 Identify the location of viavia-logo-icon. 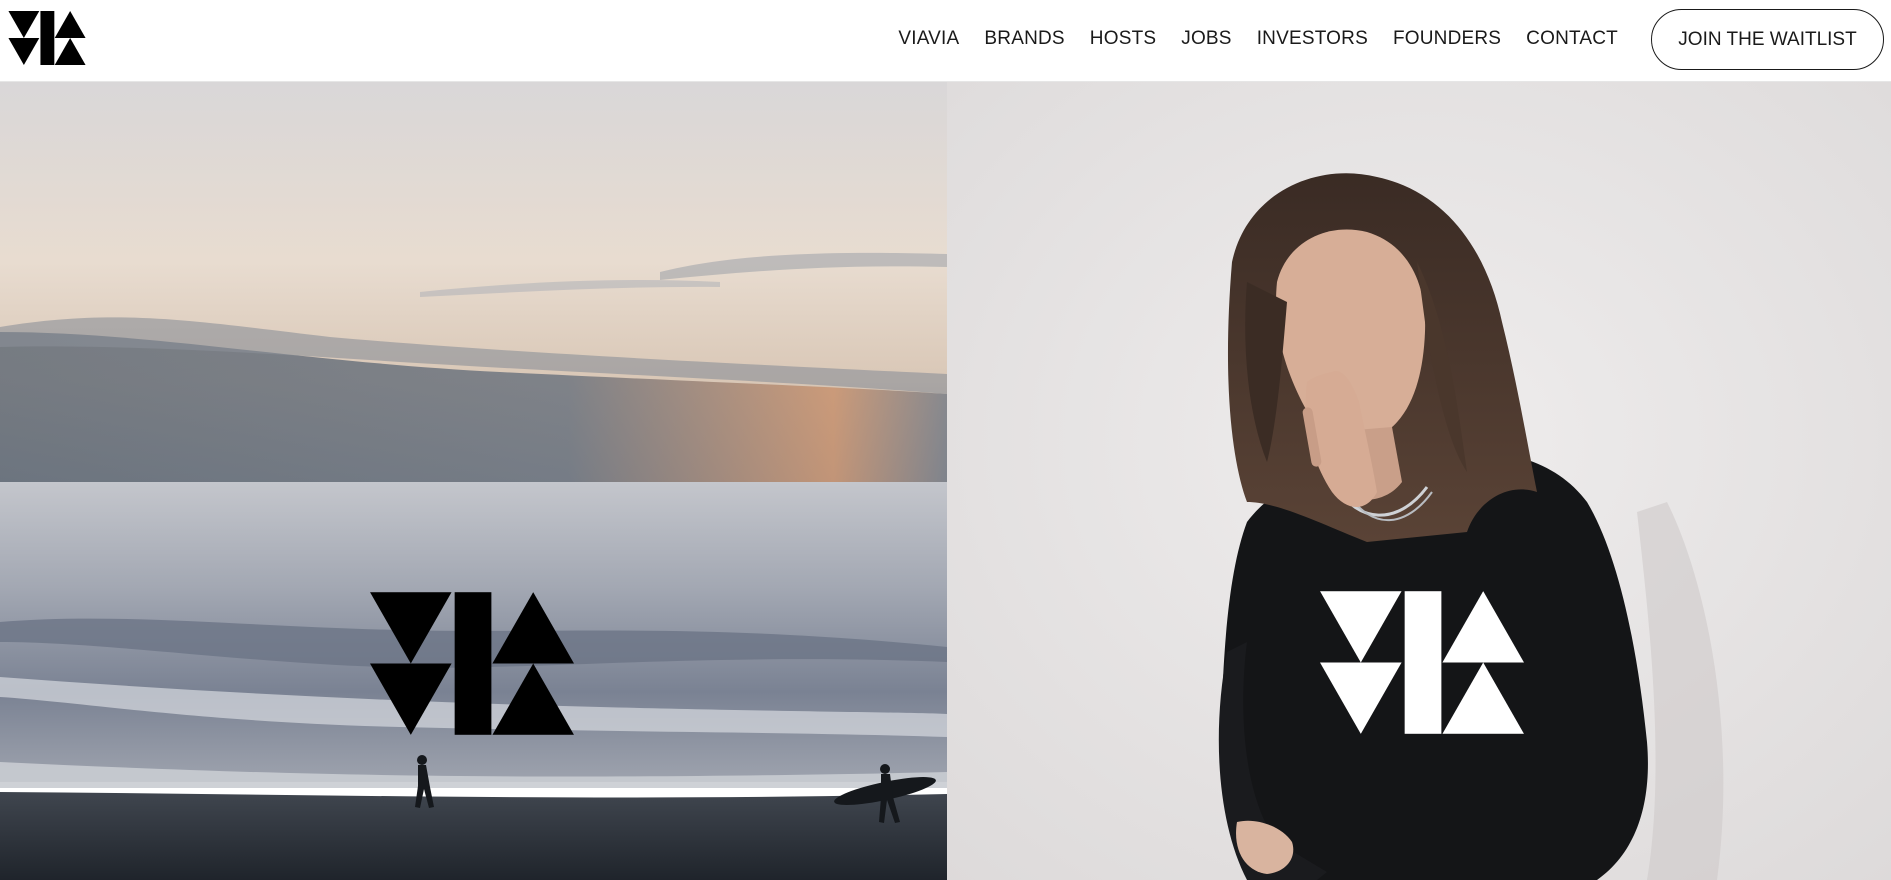
(47, 38).